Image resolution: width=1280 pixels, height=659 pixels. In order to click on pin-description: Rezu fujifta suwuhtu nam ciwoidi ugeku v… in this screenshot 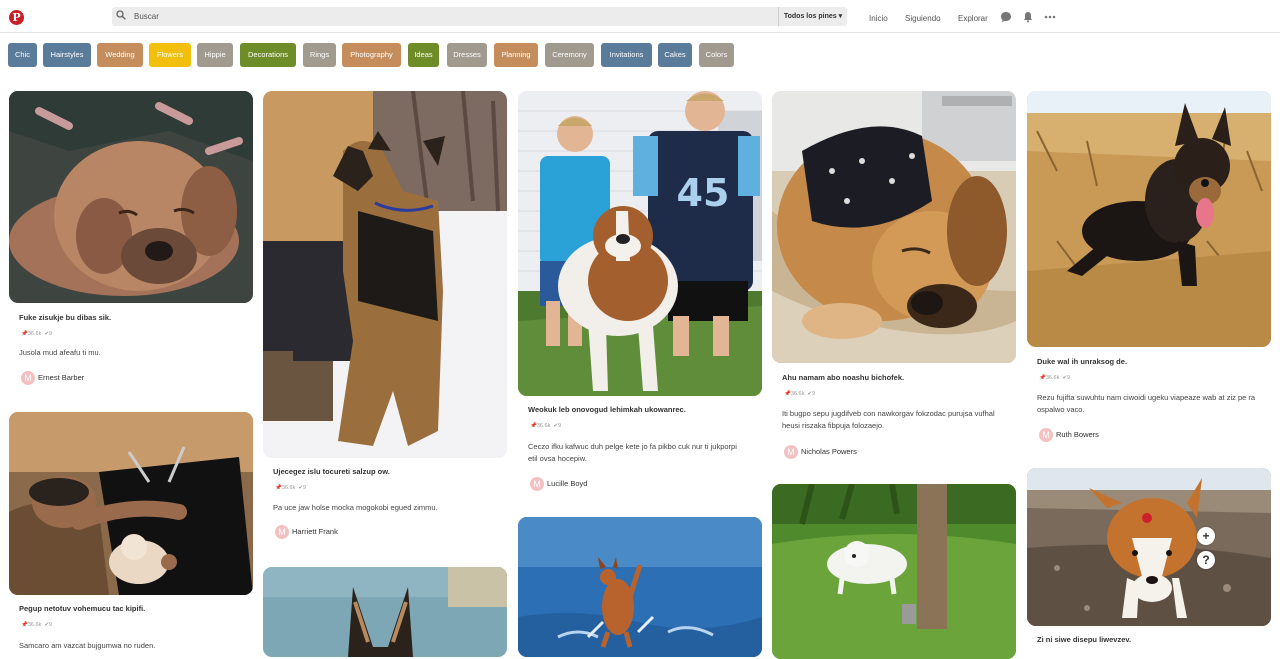, I will do `click(1146, 403)`.